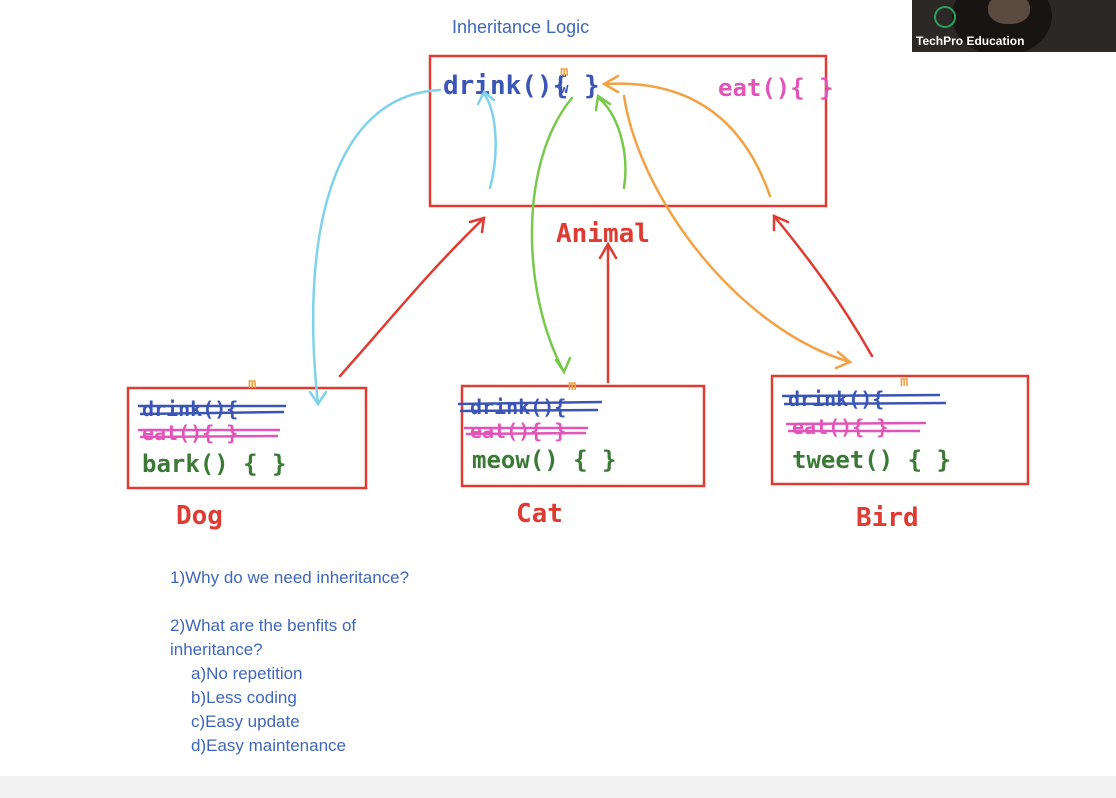  What do you see at coordinates (611, 143) in the screenshot?
I see `cat-to-drink-arrow` at bounding box center [611, 143].